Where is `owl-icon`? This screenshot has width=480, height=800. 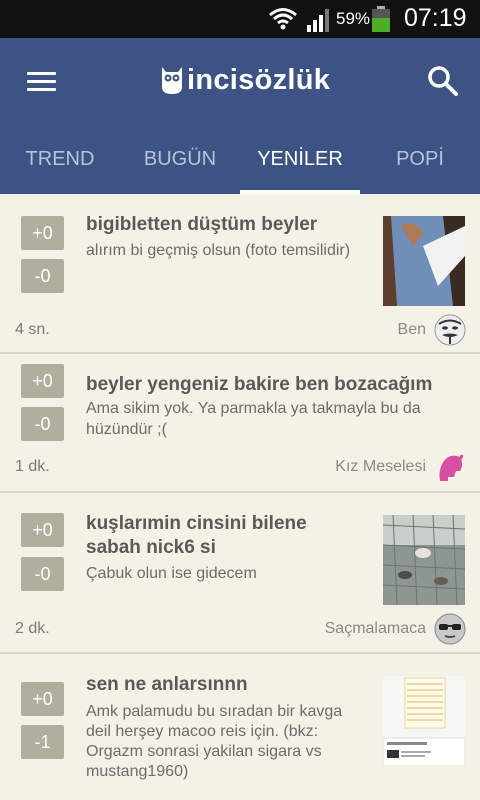
owl-icon is located at coordinates (172, 80).